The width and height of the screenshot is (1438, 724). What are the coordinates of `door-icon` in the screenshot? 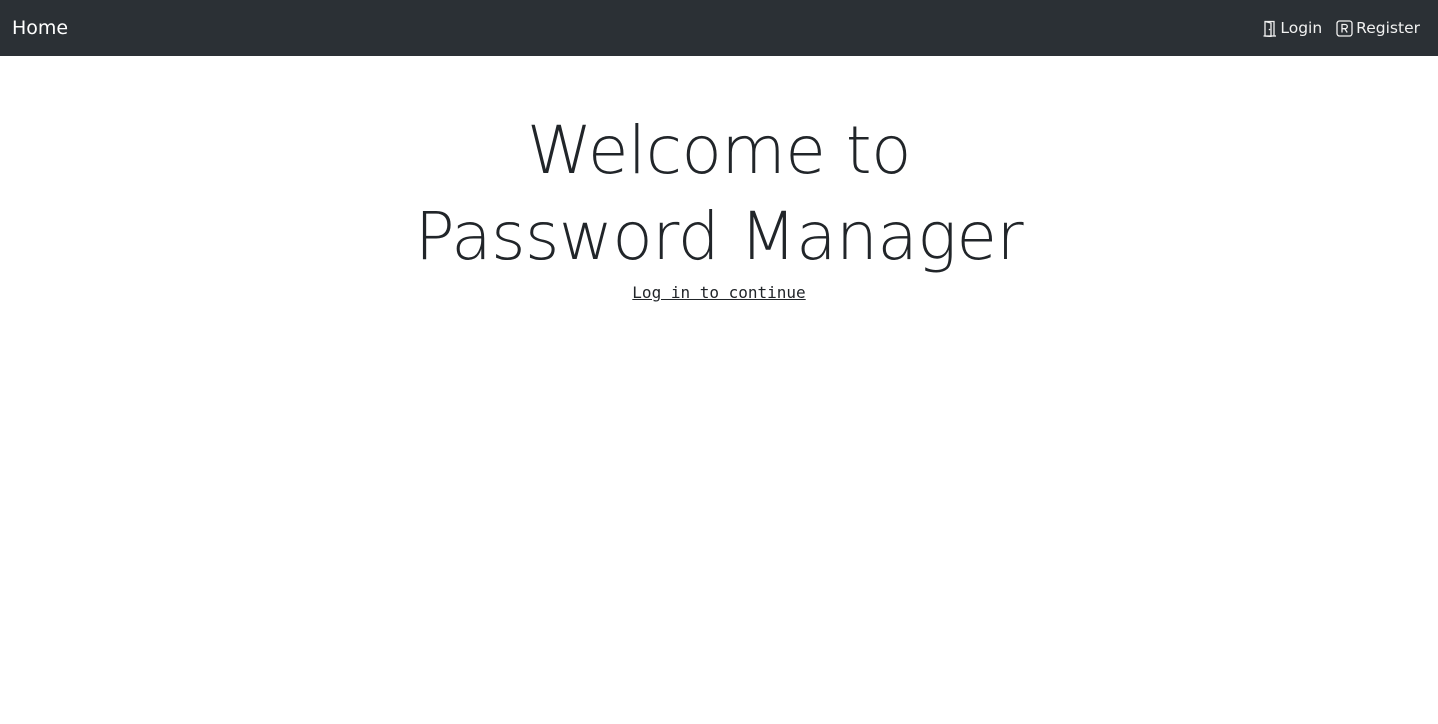 It's located at (1270, 28).